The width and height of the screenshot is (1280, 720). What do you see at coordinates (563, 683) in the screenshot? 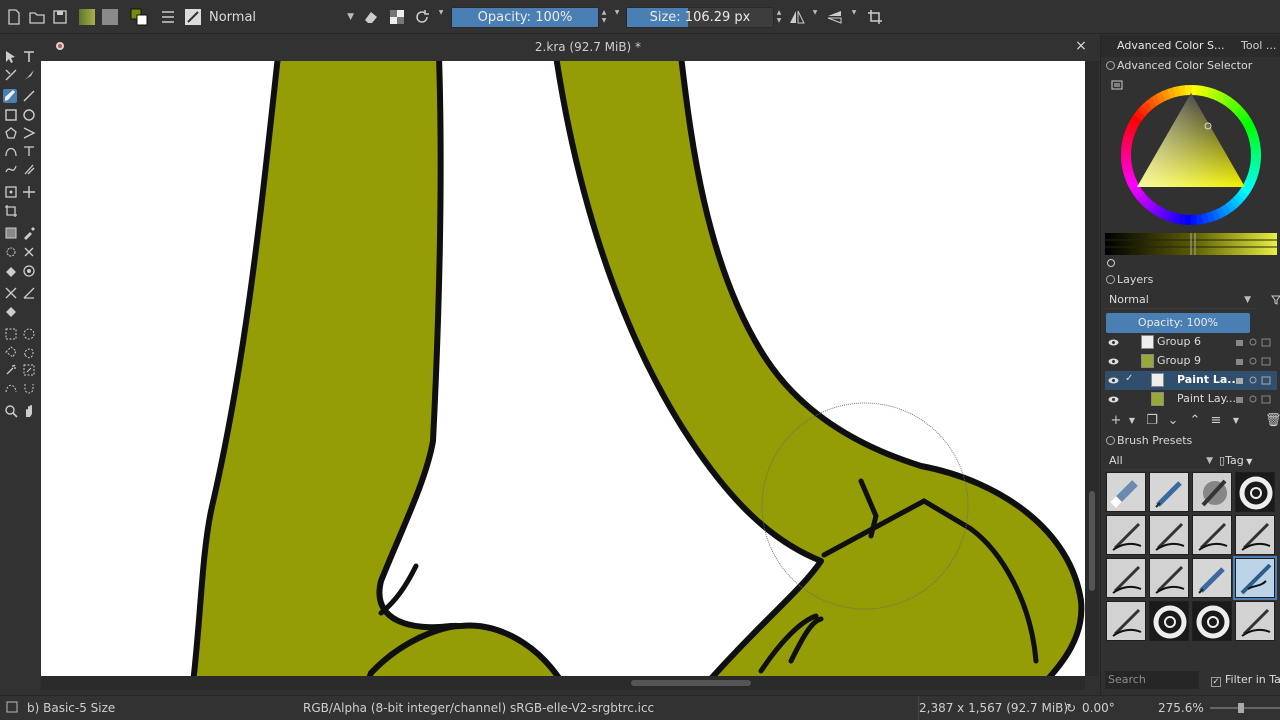
I see `horizontal-scrollbar` at bounding box center [563, 683].